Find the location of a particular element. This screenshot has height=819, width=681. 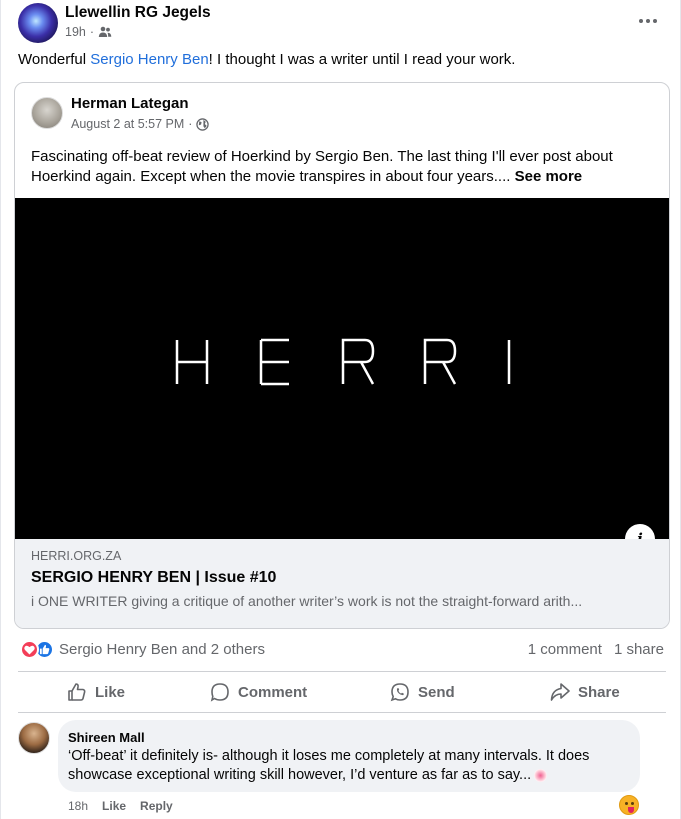

love-reaction-icon is located at coordinates (29, 649).